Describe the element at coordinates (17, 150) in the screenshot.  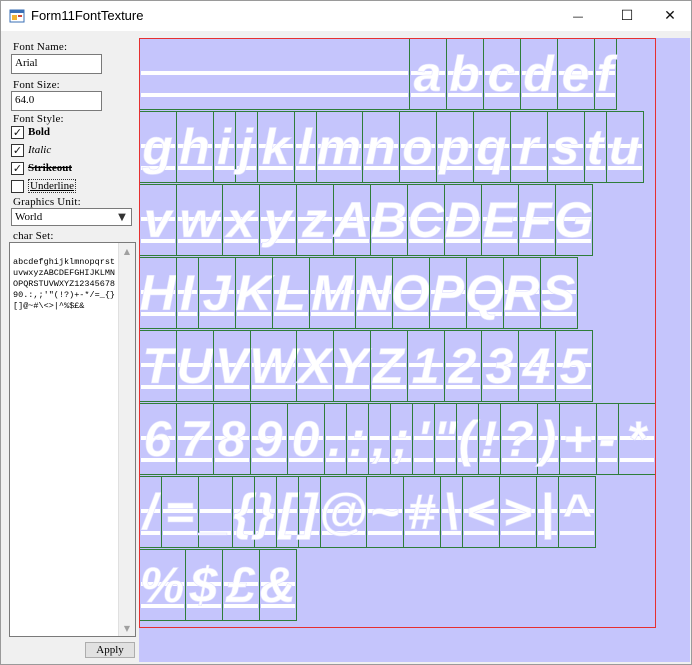
I see `italic-checkbox: ✓` at that location.